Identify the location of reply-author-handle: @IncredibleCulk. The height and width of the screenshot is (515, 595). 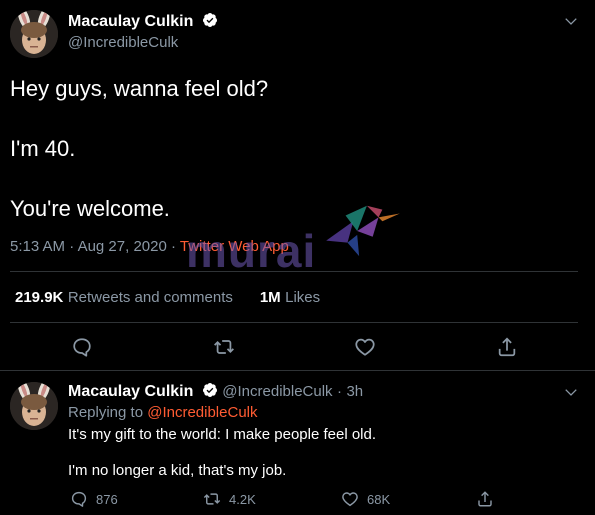
(277, 391).